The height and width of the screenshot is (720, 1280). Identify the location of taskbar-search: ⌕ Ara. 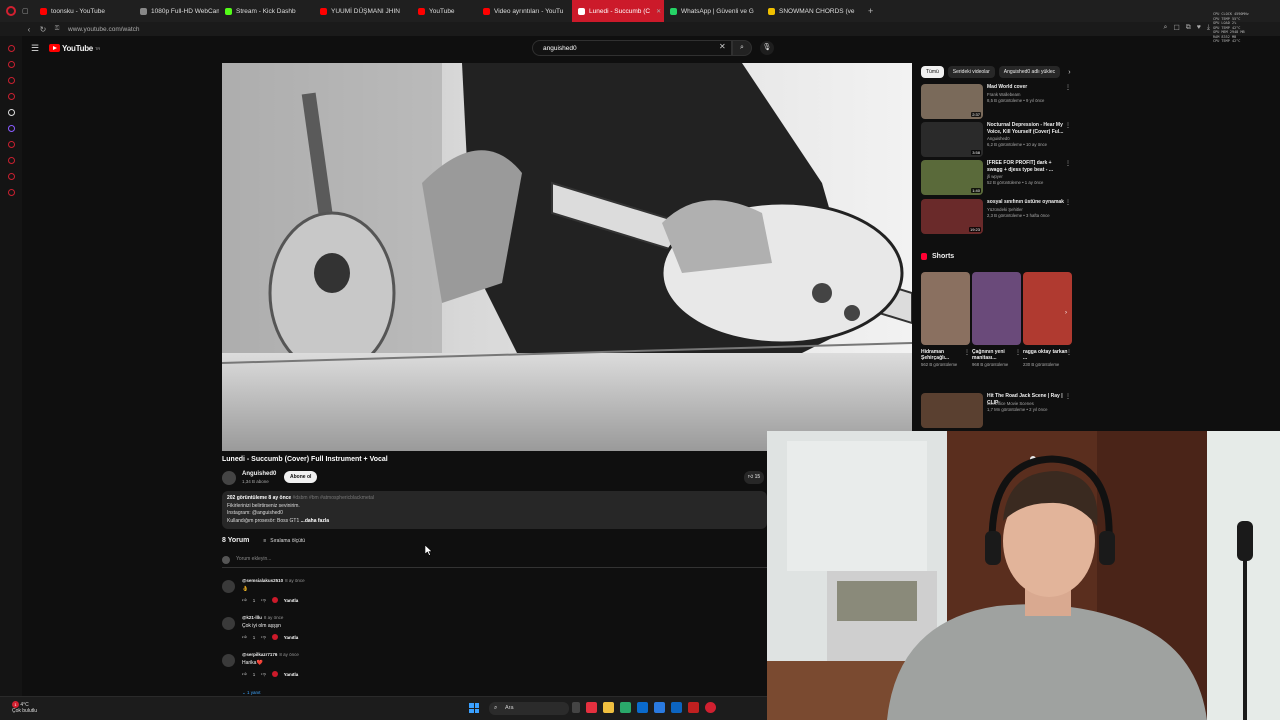
(529, 708).